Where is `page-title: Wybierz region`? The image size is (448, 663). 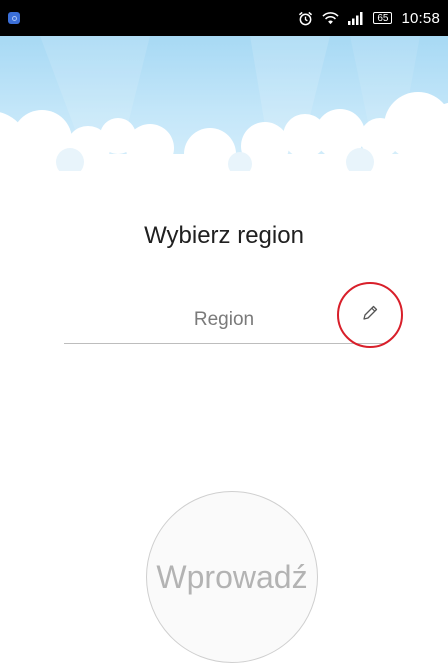
page-title: Wybierz region is located at coordinates (224, 235).